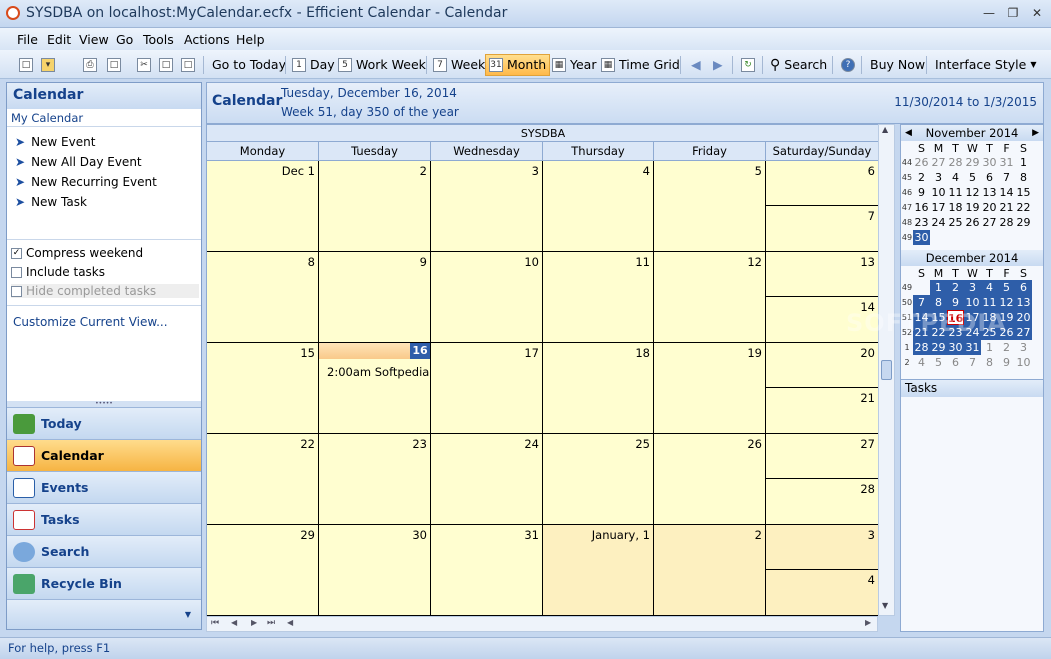  Describe the element at coordinates (848, 65) in the screenshot. I see `help-icon: ?` at that location.